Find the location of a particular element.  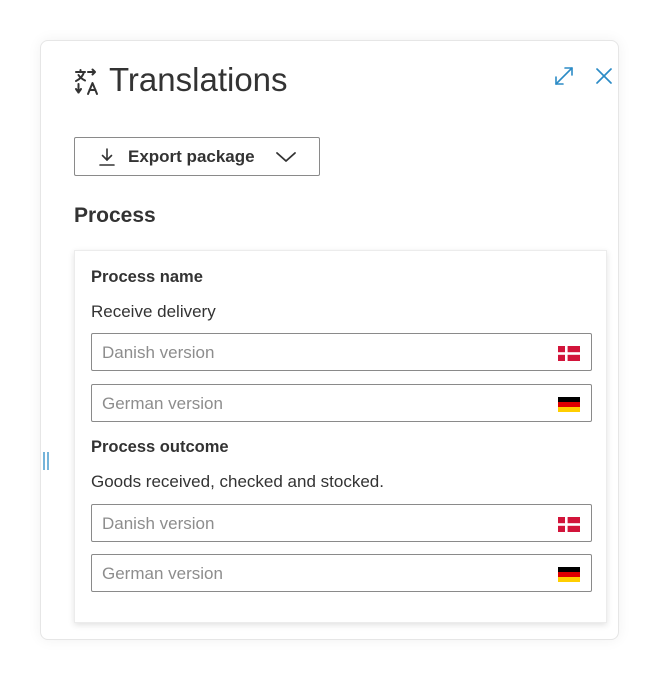

process-name-danish-input: Danish version is located at coordinates (341, 352).